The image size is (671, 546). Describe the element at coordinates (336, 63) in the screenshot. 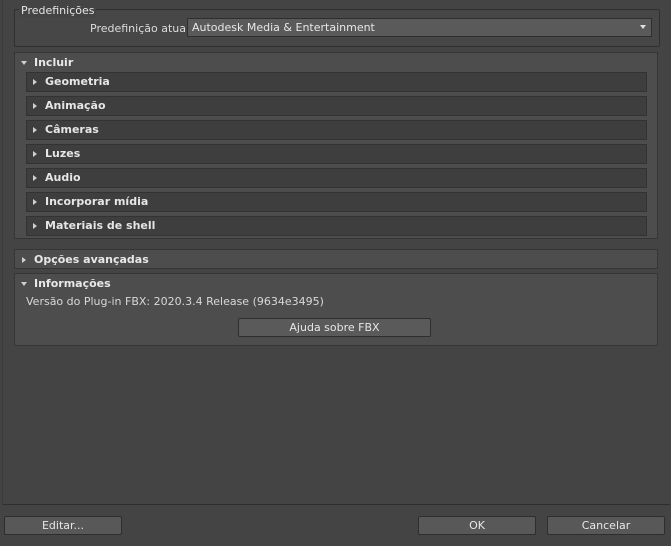

I see `rollout-include-header: Incluir` at that location.